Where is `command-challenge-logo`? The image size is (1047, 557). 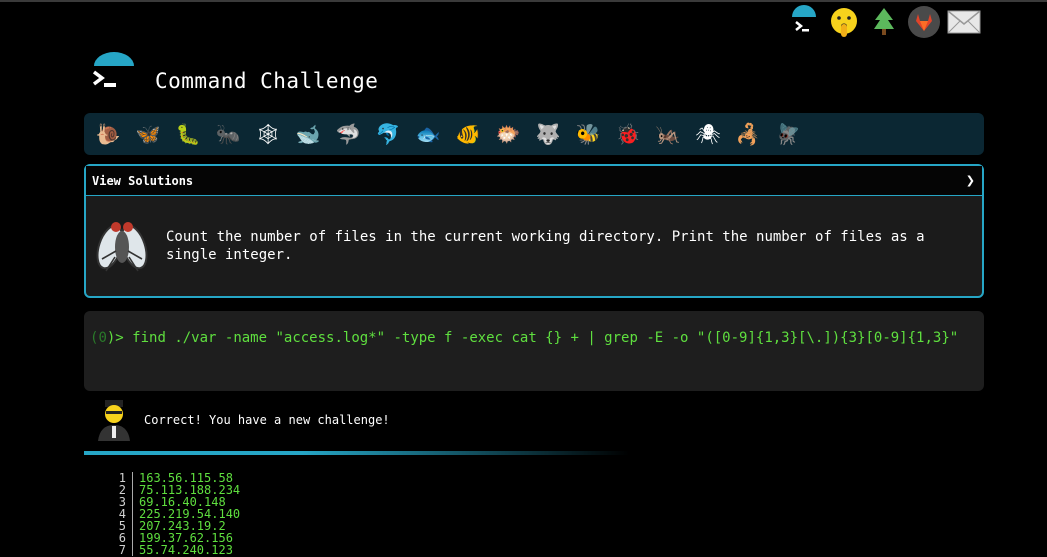 command-challenge-logo is located at coordinates (114, 76).